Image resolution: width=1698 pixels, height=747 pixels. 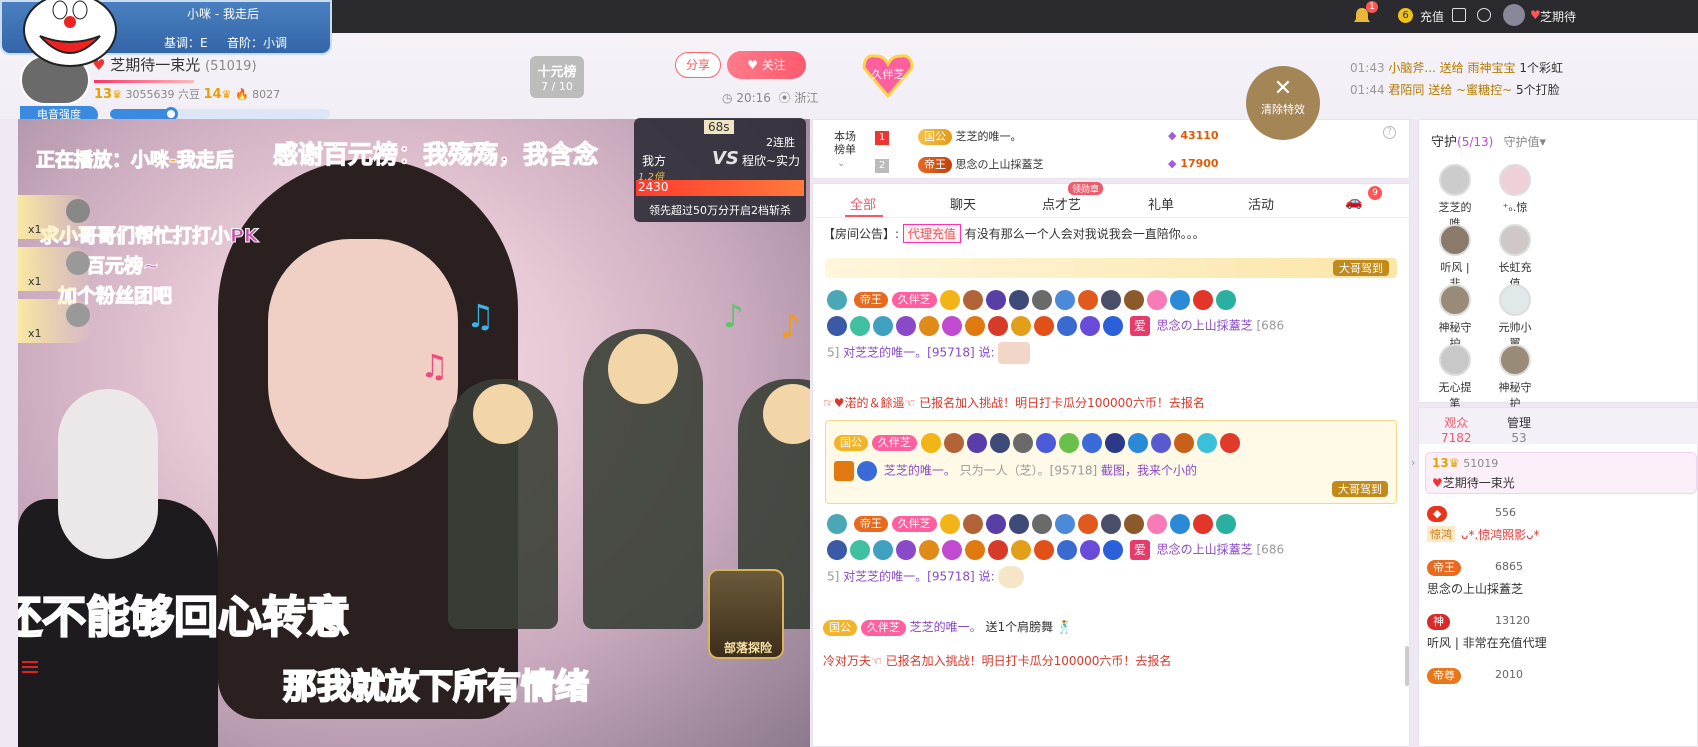 I want to click on noble-badge: ◆, so click(x=1437, y=514).